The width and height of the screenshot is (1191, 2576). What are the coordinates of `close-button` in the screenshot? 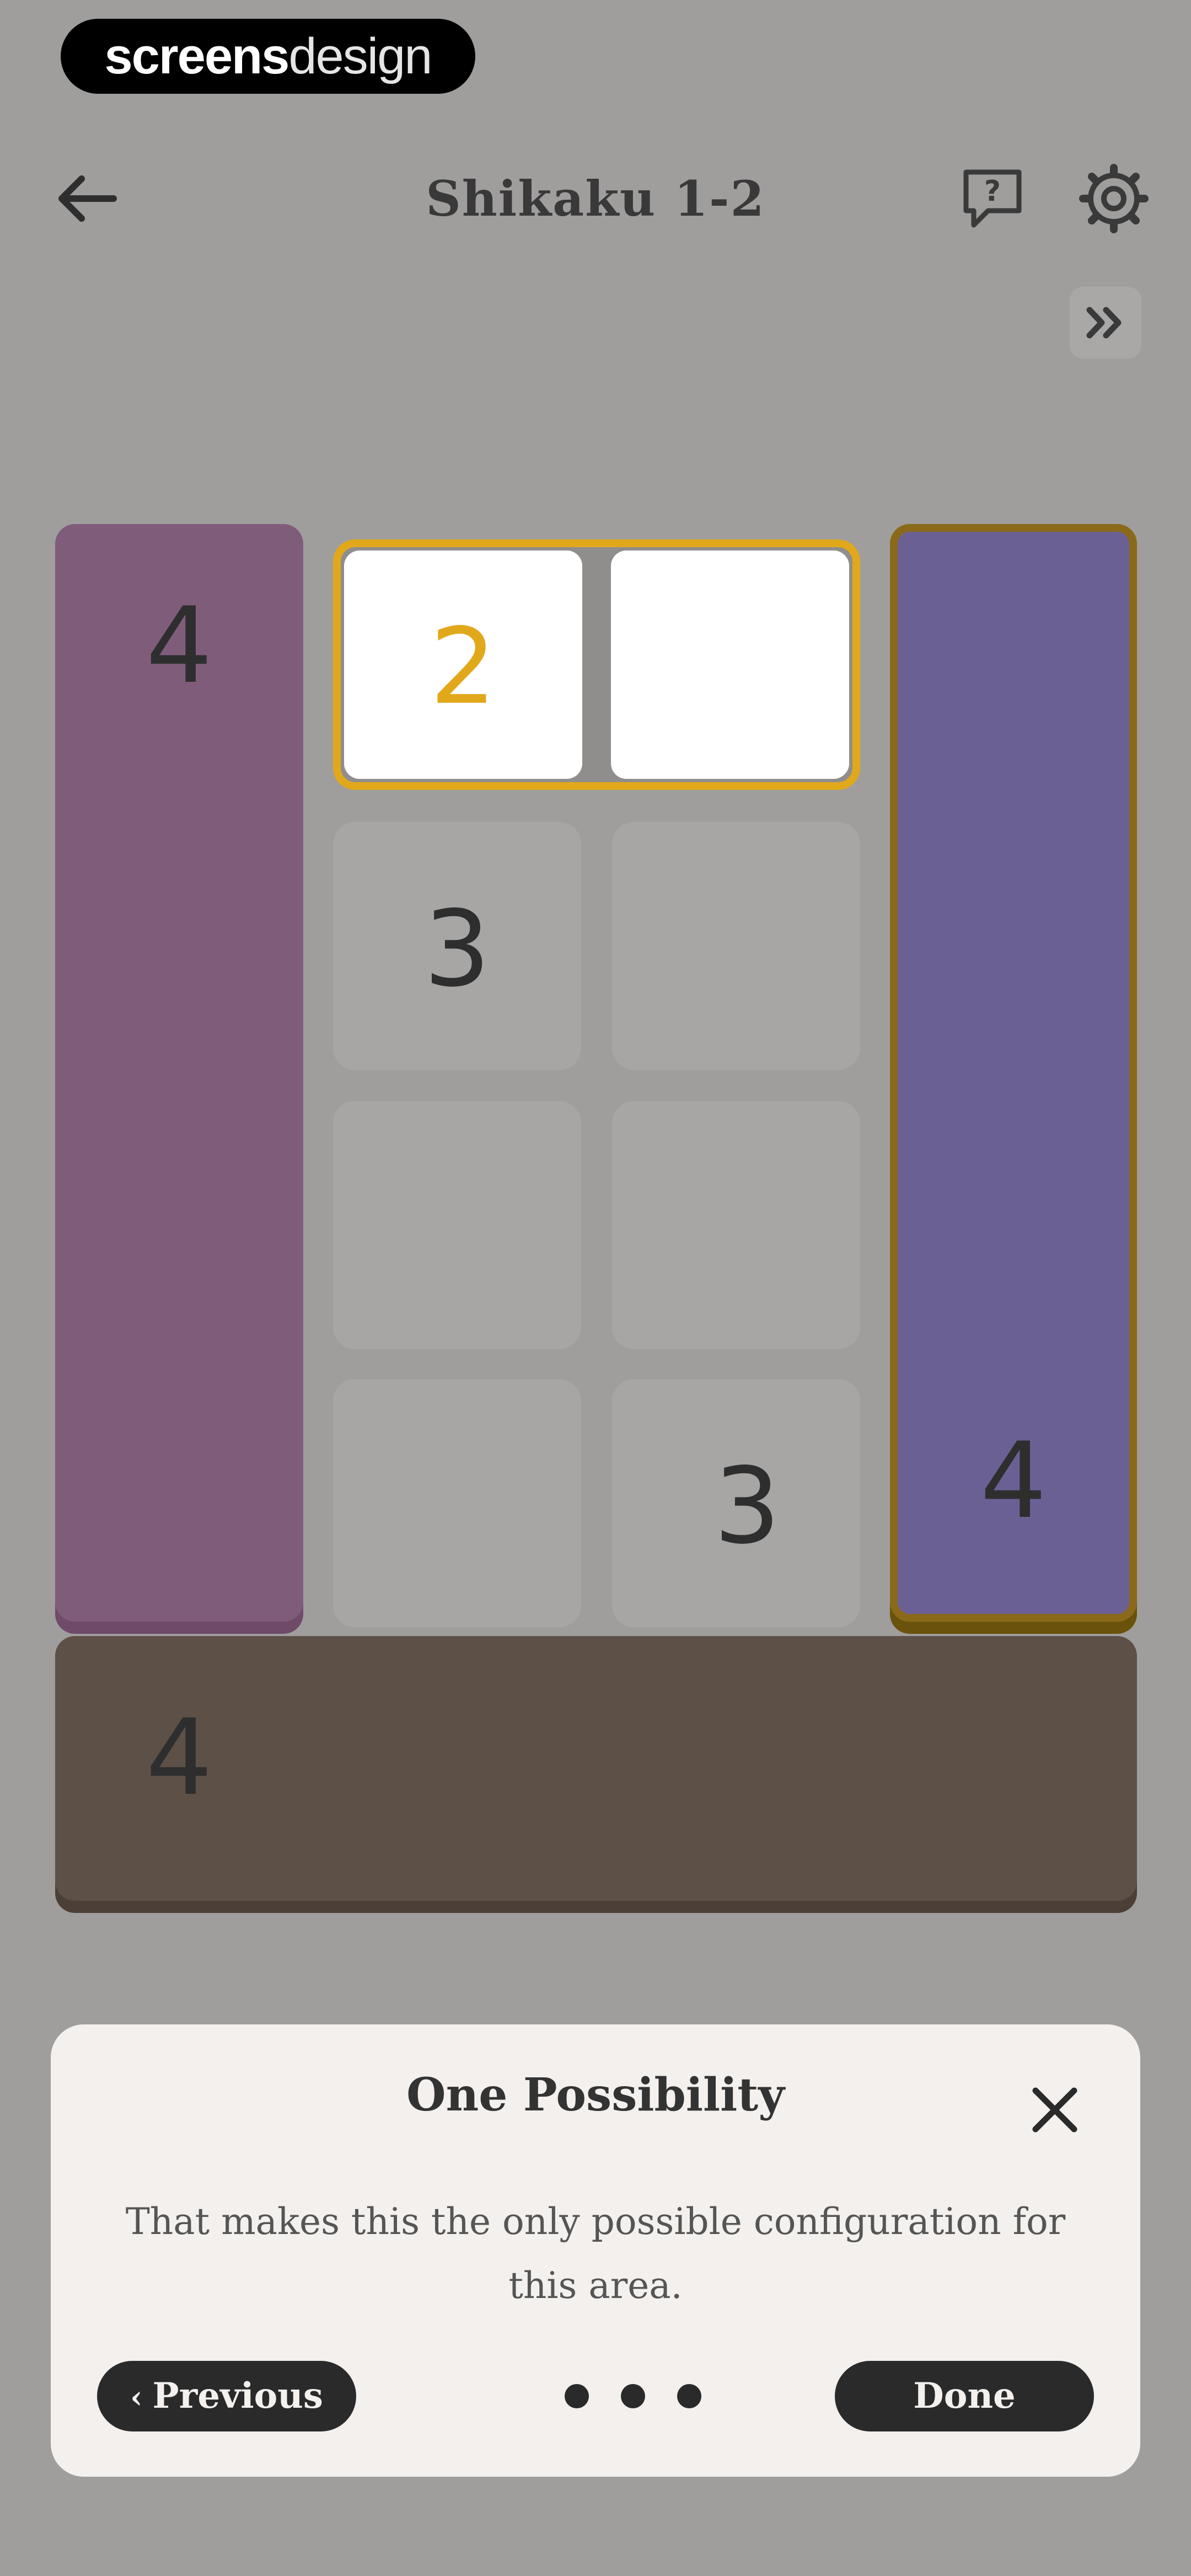 It's located at (1055, 2110).